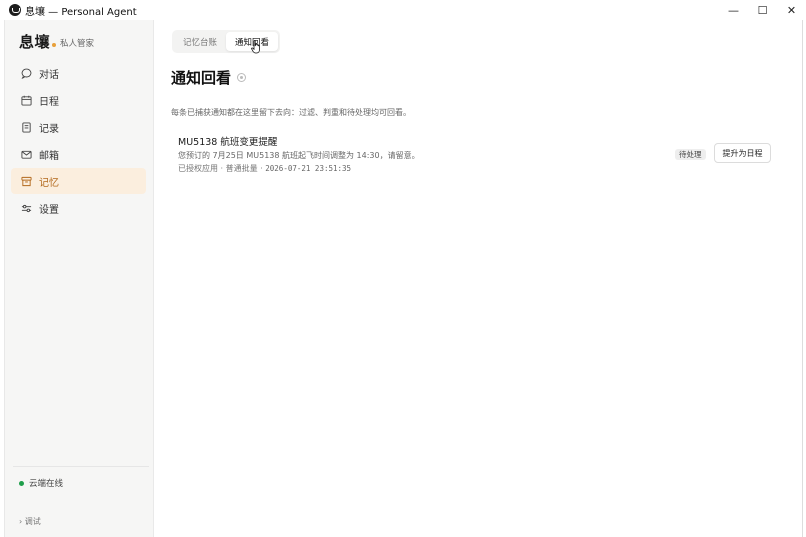  I want to click on sidebar-item-memory: 记忆, so click(78, 181).